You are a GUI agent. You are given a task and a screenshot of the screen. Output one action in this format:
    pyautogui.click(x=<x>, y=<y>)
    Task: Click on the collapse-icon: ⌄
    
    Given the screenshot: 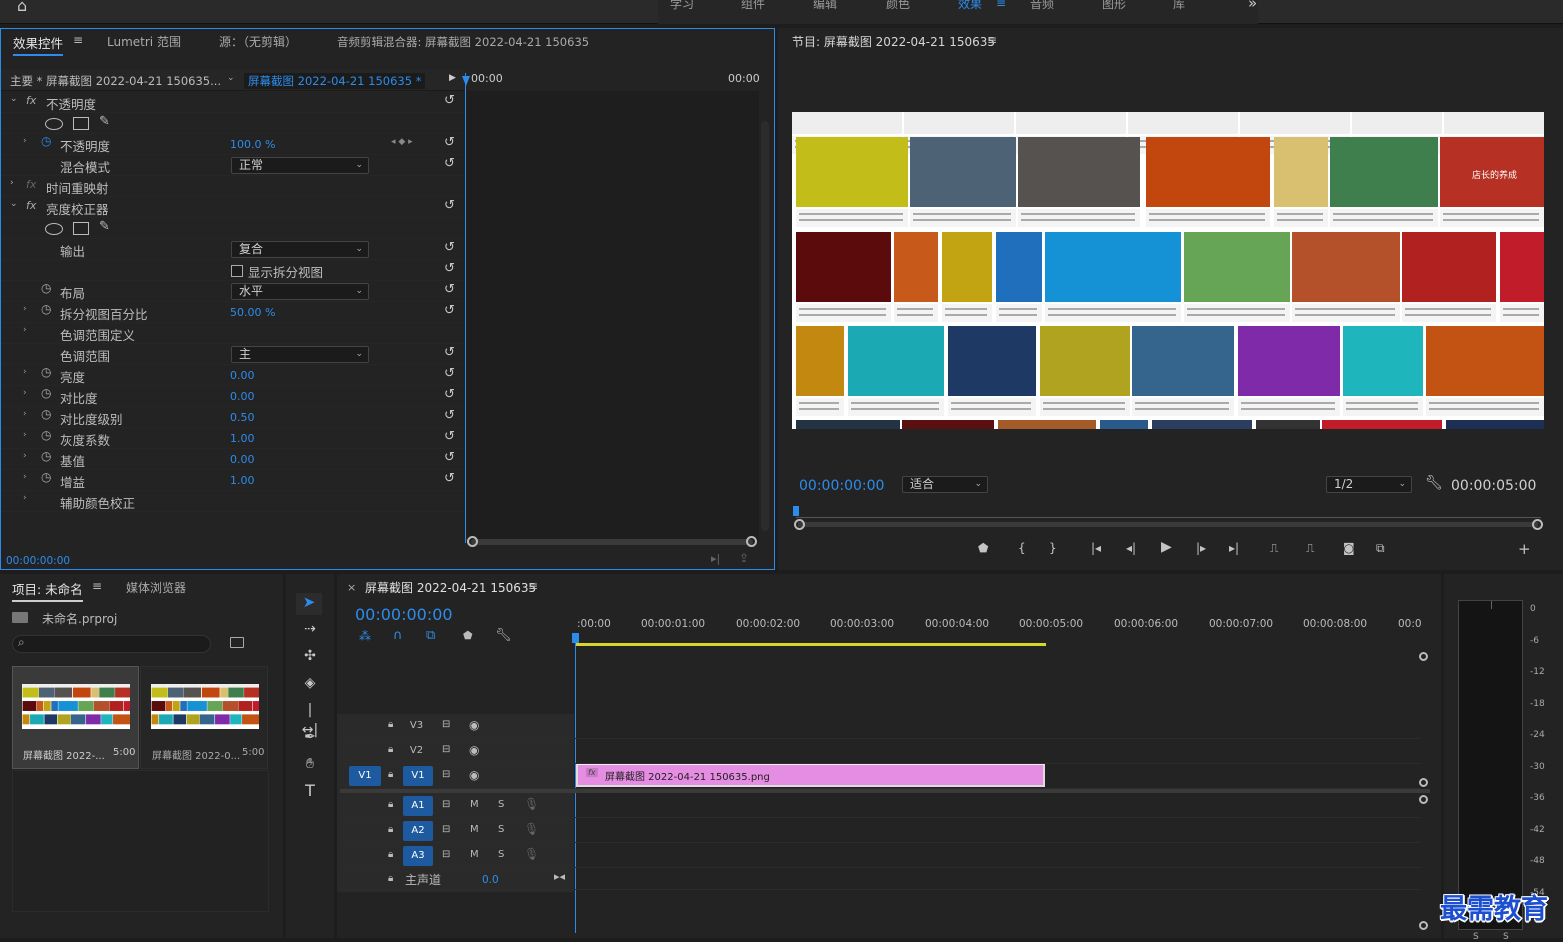 What is the action you would take?
    pyautogui.click(x=14, y=99)
    